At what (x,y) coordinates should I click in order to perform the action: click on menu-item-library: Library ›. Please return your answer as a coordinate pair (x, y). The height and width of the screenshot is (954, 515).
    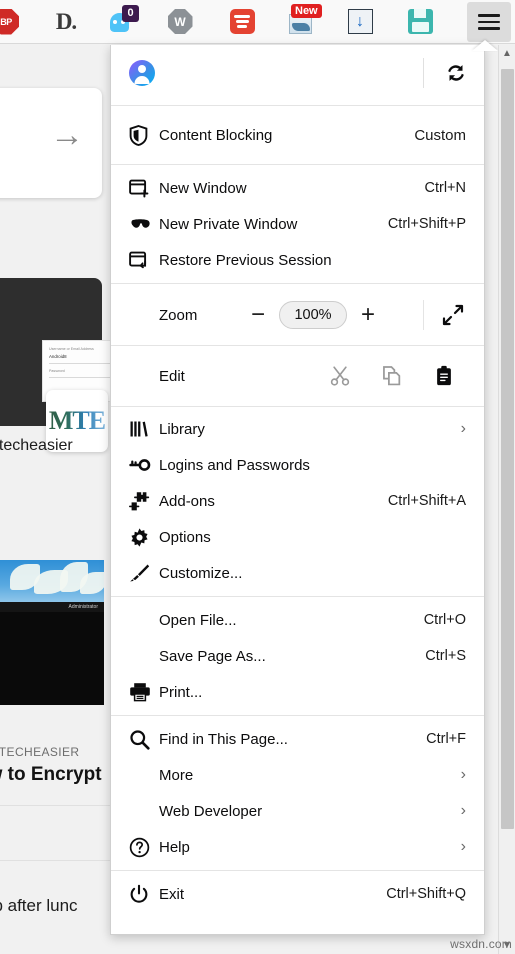
    Looking at the image, I should click on (297, 429).